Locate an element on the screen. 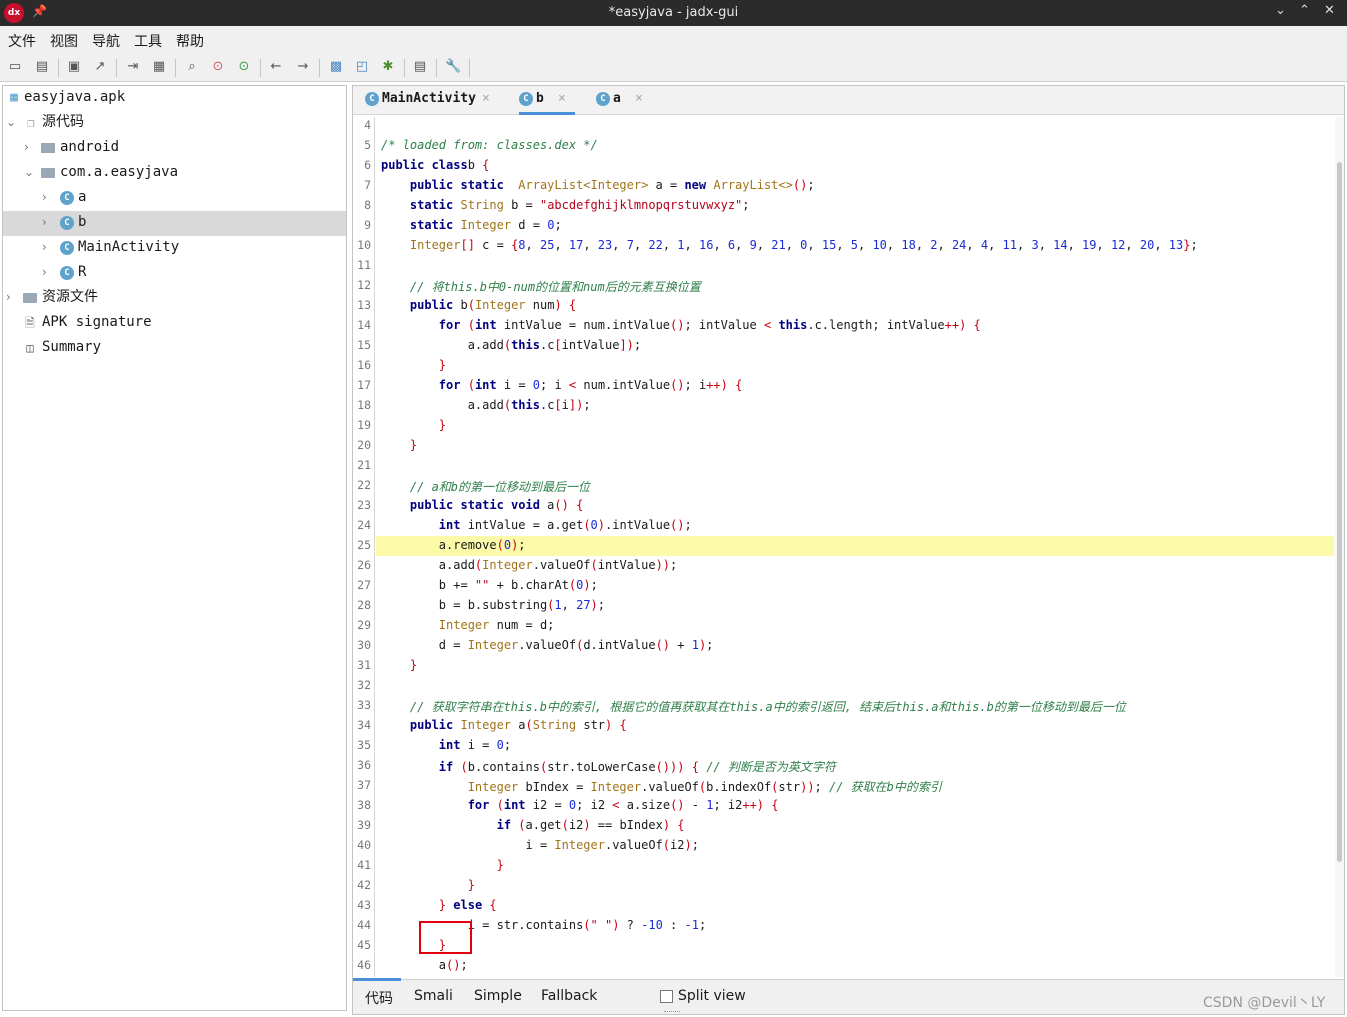 The height and width of the screenshot is (1017, 1347). code-line: a(); is located at coordinates (424, 965).